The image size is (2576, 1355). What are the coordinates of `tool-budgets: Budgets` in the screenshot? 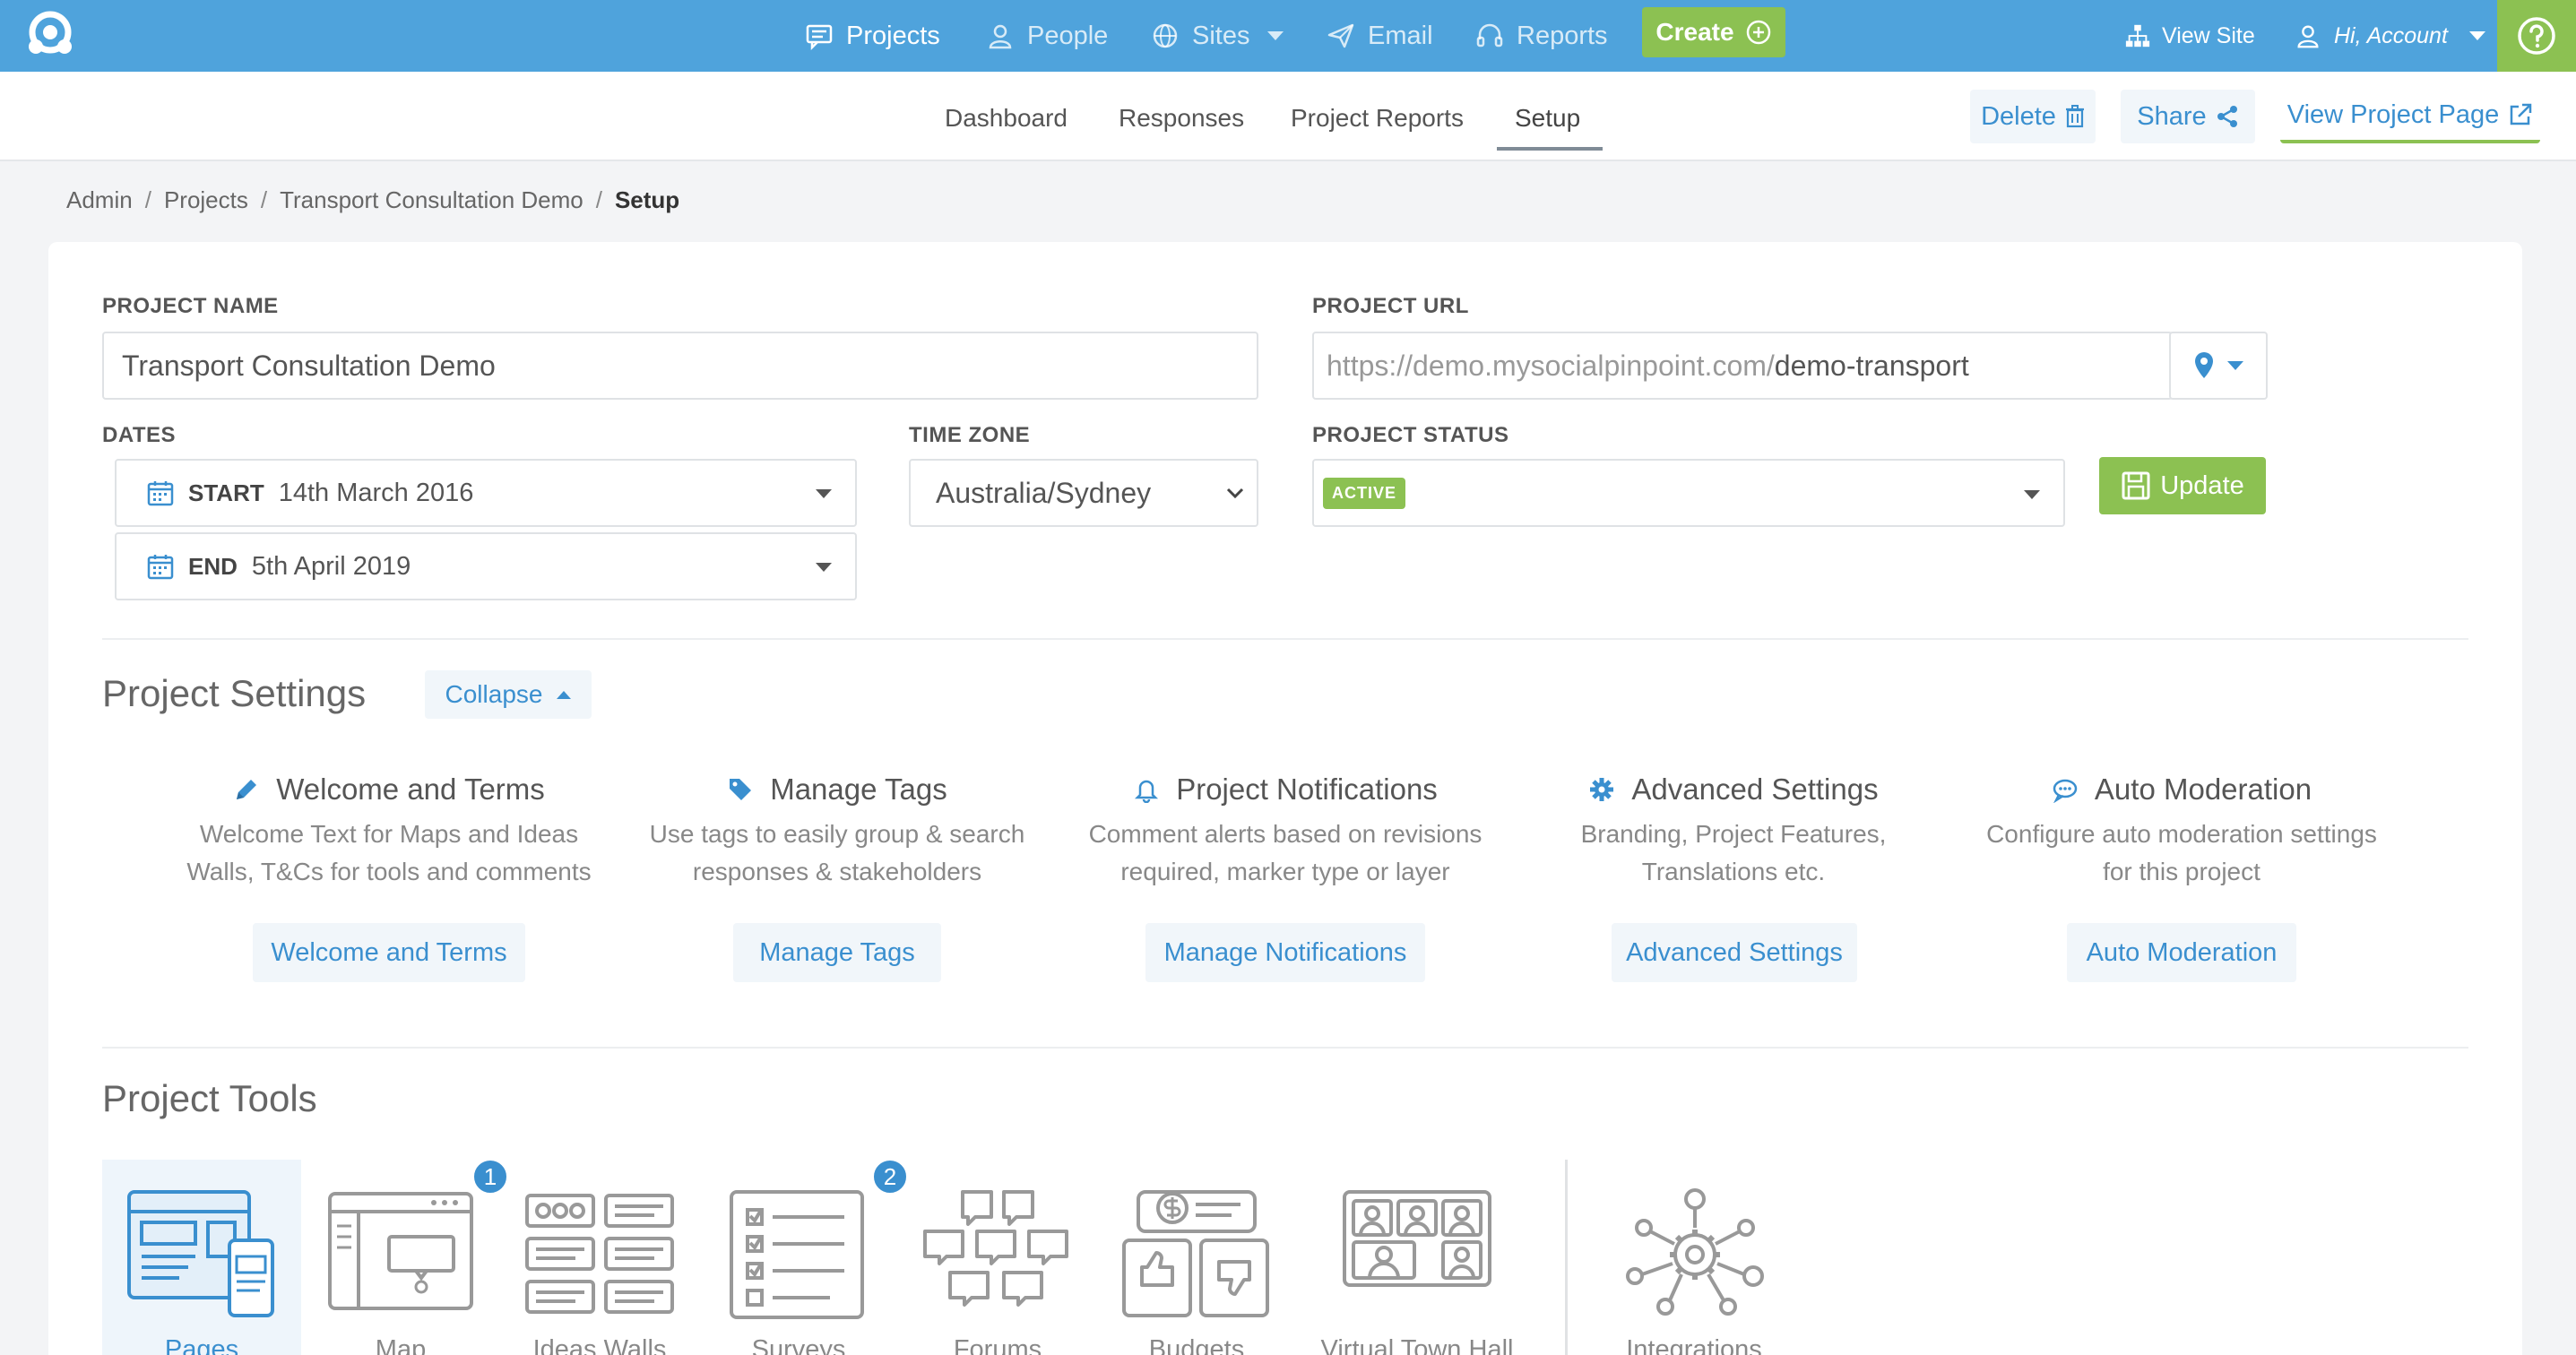 It's located at (1196, 1257).